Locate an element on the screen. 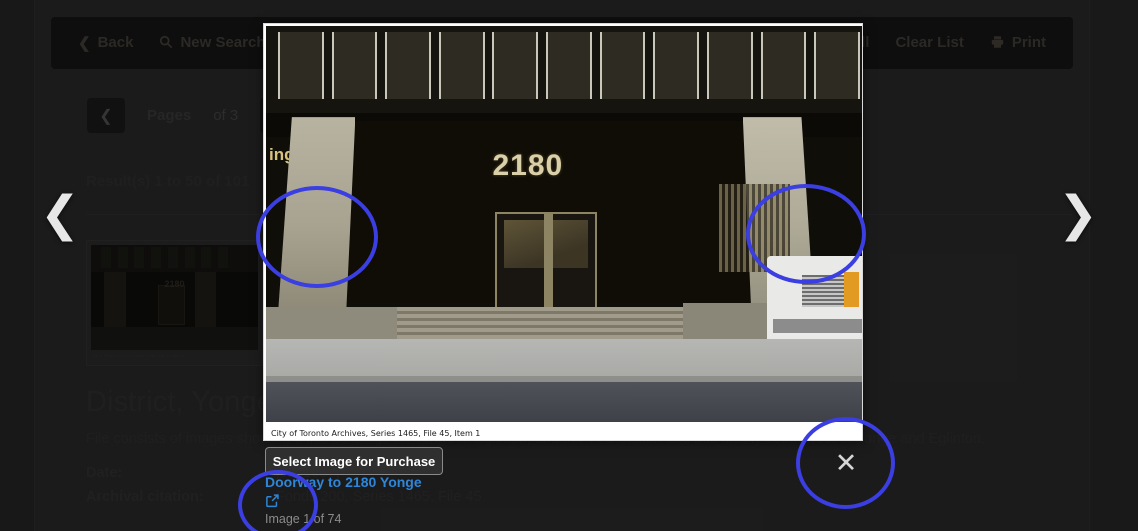 Image resolution: width=1138 pixels, height=531 pixels. lightbox-close-button: ✕ is located at coordinates (846, 463).